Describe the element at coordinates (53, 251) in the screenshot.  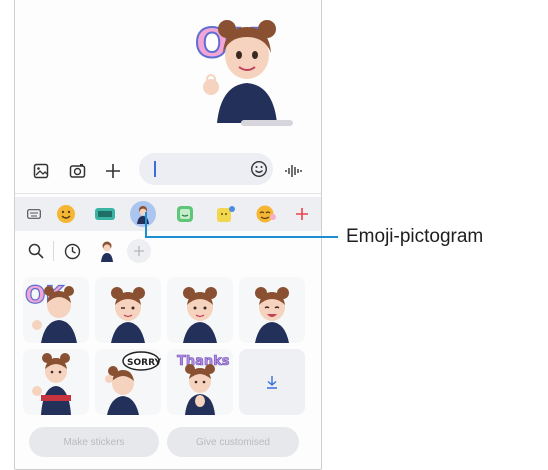
I see `toolbar-divider` at that location.